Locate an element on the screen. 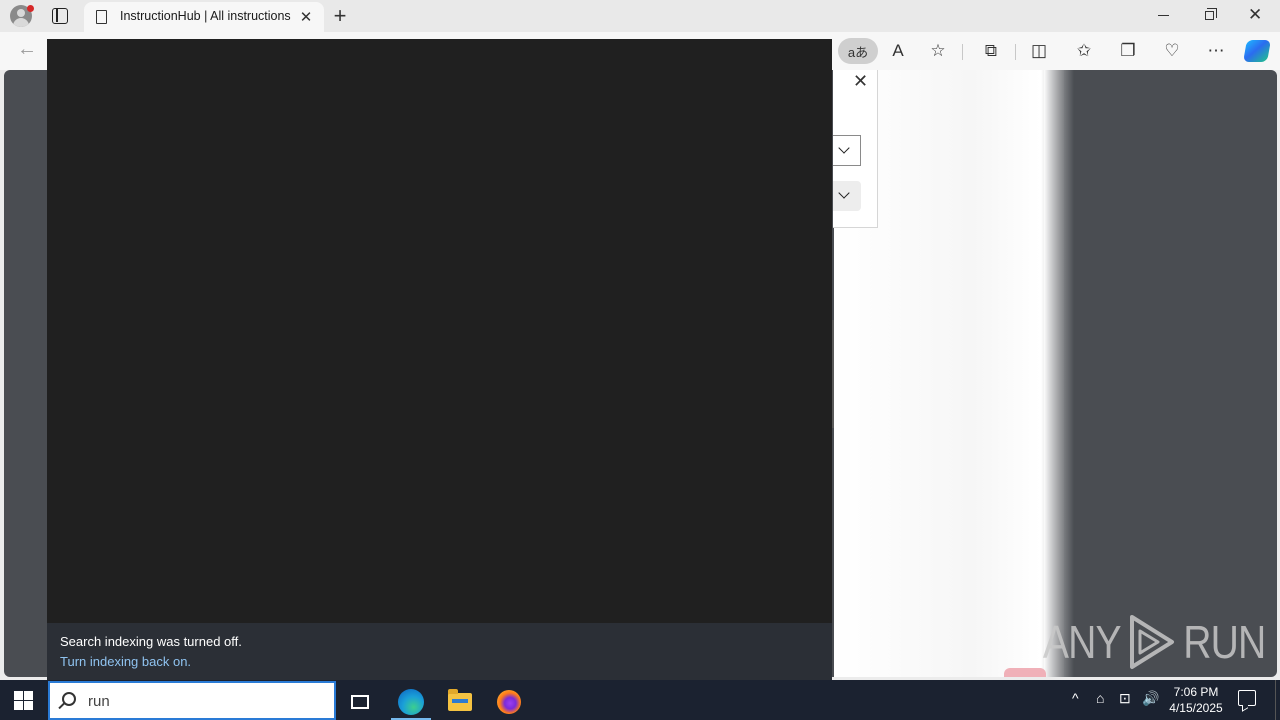 The image size is (1280, 720). tray-device-icon: ⌂ is located at coordinates (1100, 698).